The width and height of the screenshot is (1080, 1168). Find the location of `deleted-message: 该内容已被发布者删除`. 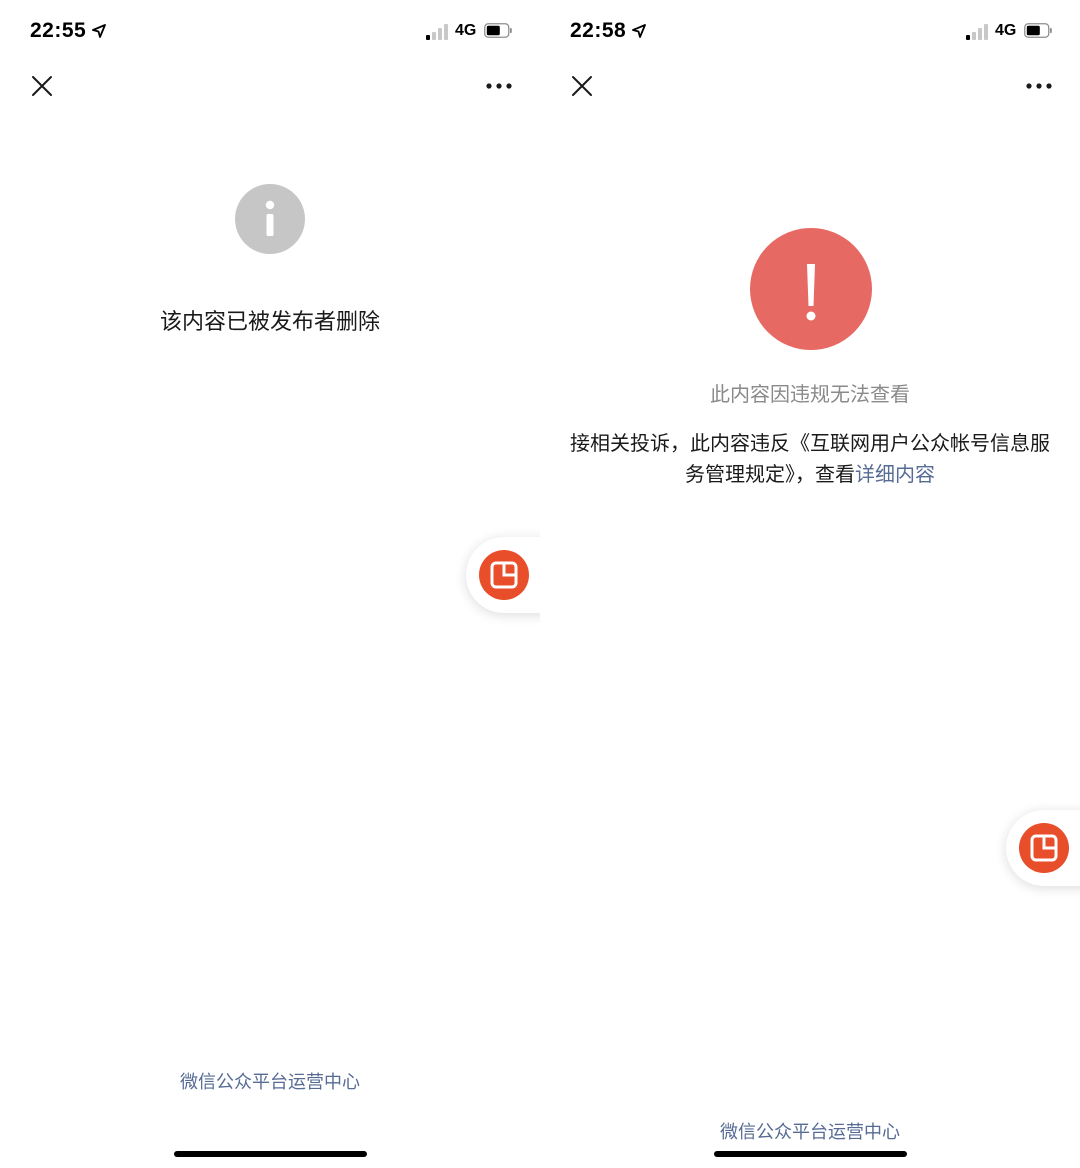

deleted-message: 该内容已被发布者删除 is located at coordinates (269, 322).